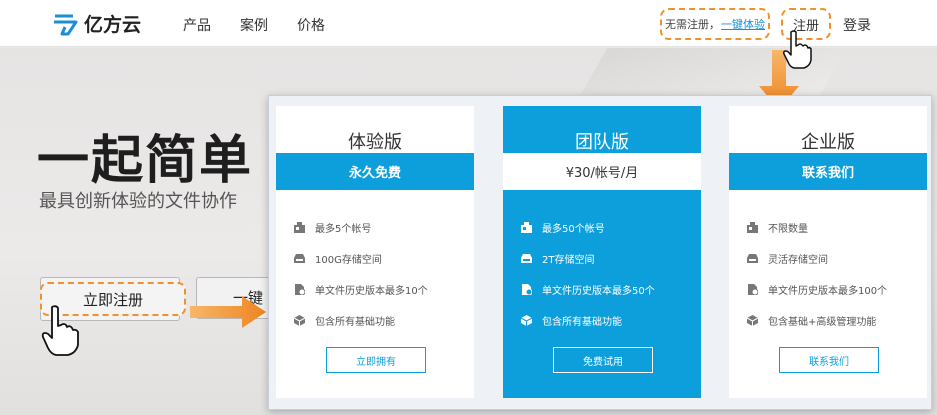 Image resolution: width=937 pixels, height=415 pixels. Describe the element at coordinates (828, 171) in the screenshot. I see `plan-price: 联系我们` at that location.